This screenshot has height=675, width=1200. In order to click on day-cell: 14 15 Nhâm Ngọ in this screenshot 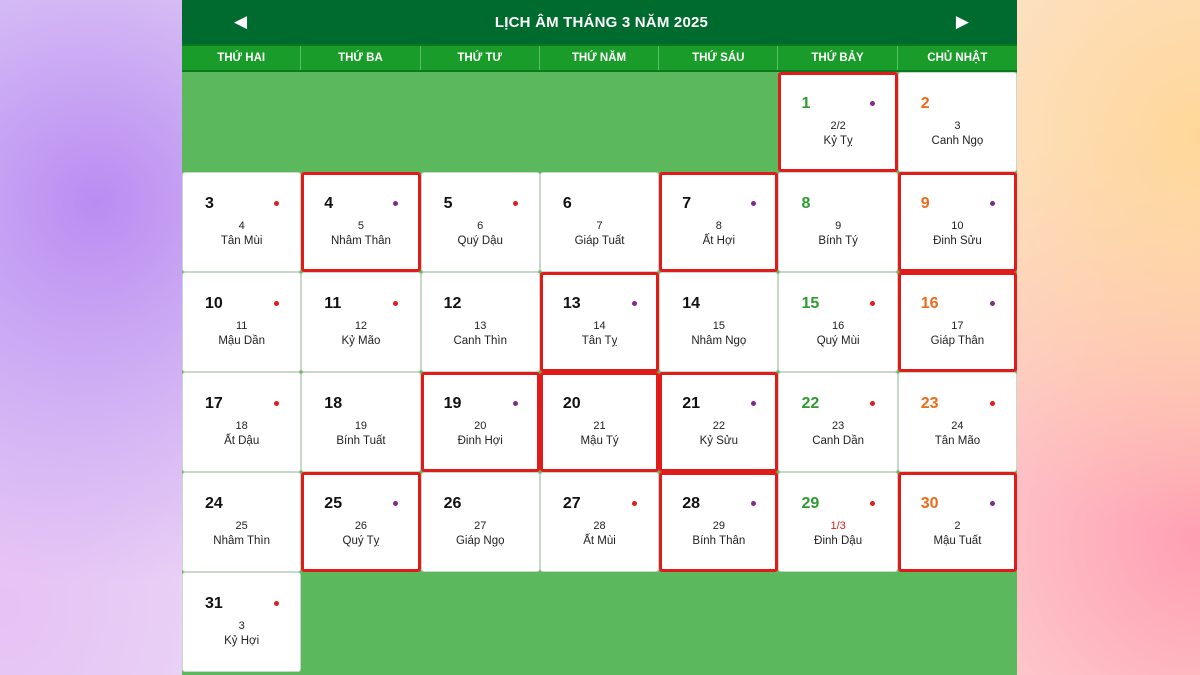, I will do `click(719, 322)`.